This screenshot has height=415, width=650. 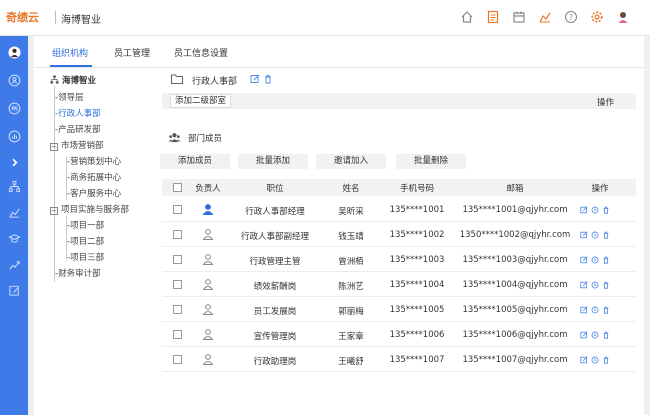 I want to click on avatar, so click(x=623, y=17).